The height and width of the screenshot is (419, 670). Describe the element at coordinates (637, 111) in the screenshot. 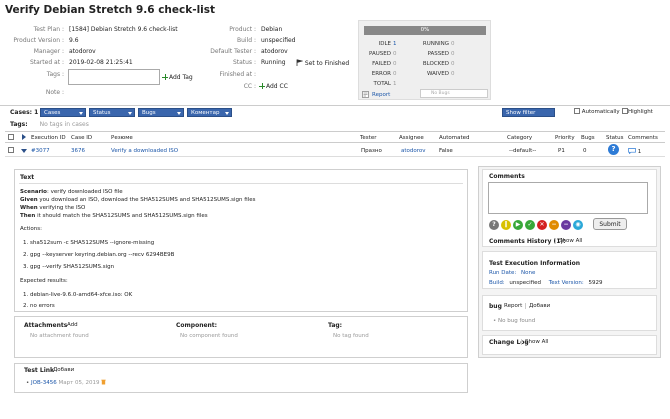

I see `highlight-option: Highlight` at that location.